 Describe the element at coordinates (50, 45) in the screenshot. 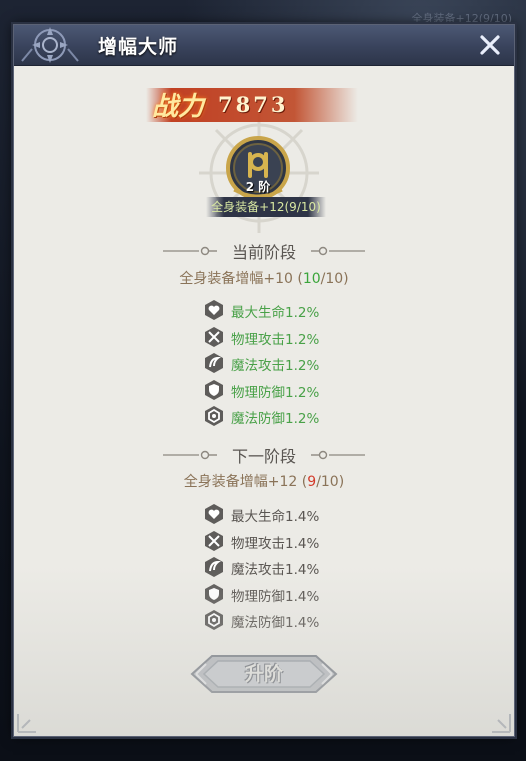

I see `gear-emblem-icon` at that location.